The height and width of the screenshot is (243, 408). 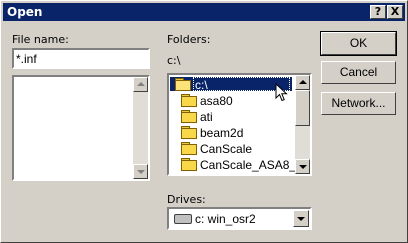 I want to click on folder-item: ati, so click(x=229, y=117).